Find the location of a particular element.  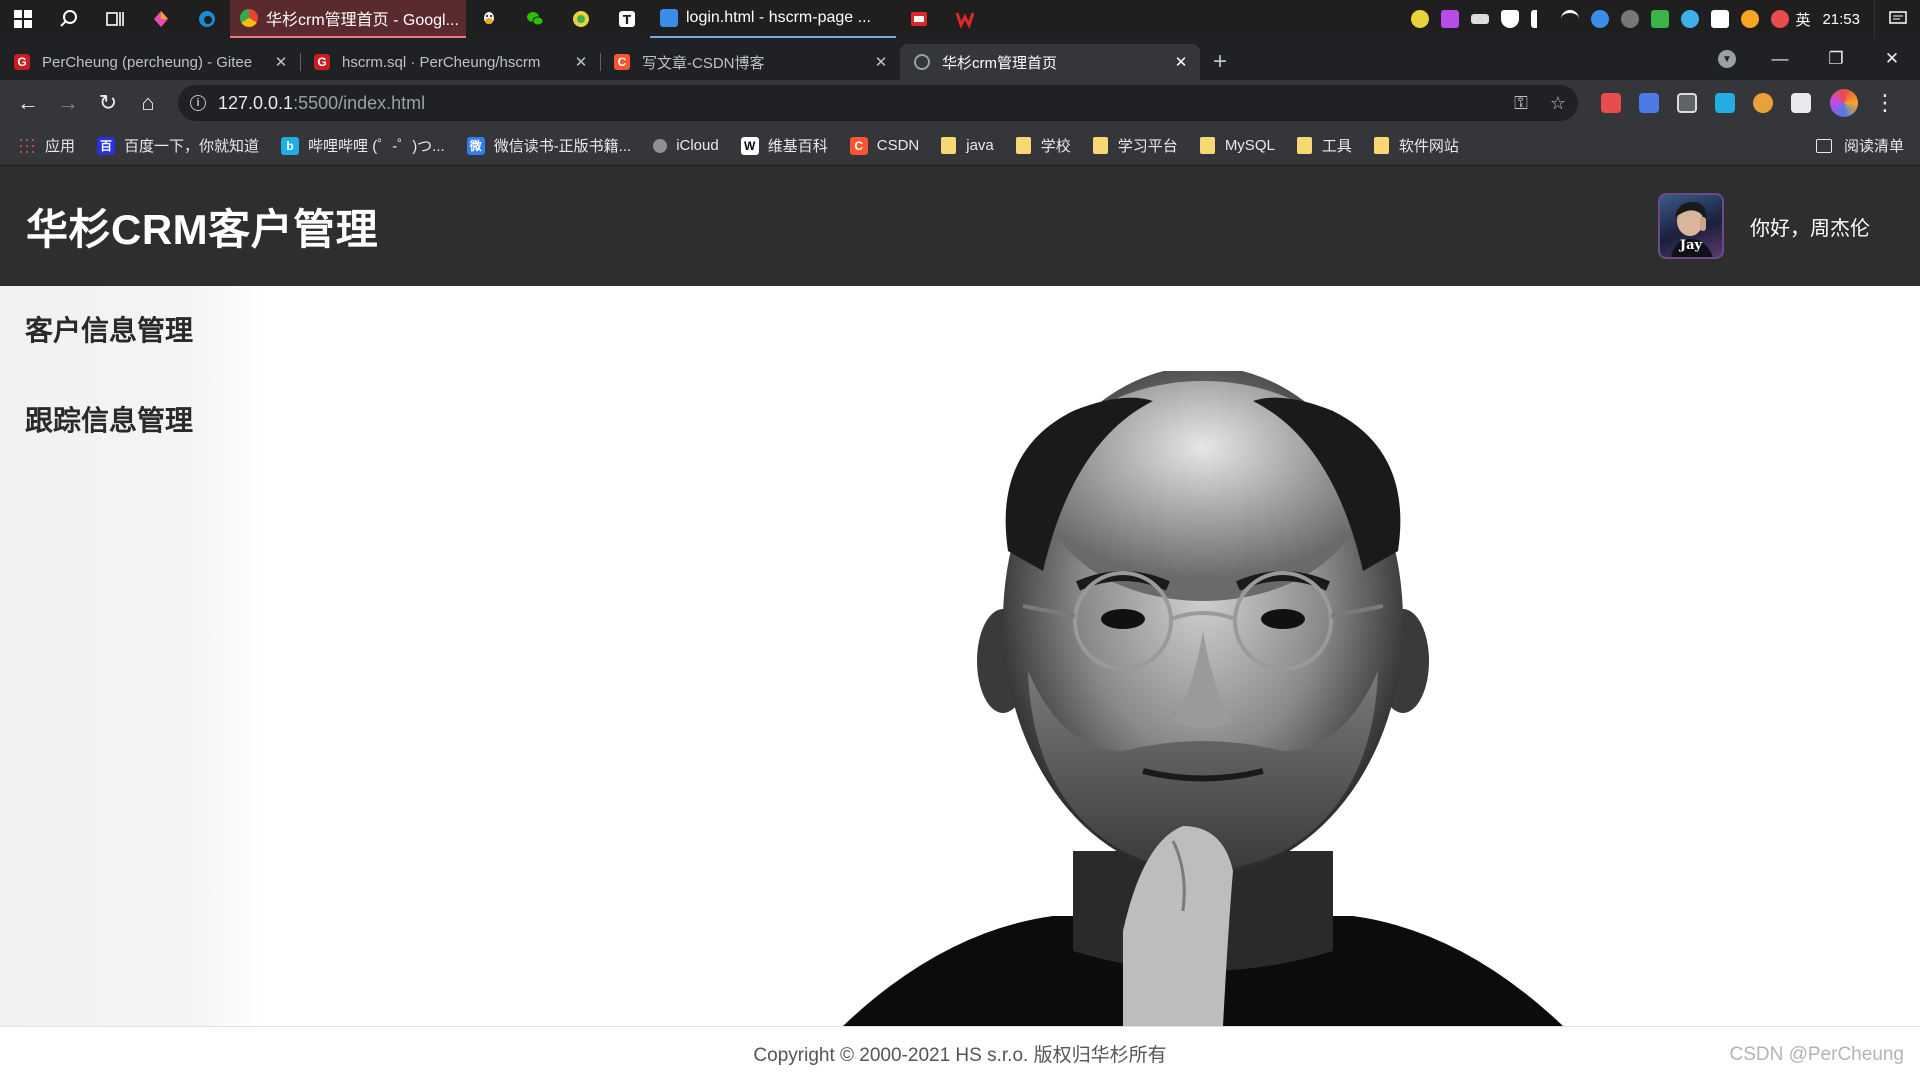

bookmark-wikipedia: W 维基百科 is located at coordinates (784, 145).